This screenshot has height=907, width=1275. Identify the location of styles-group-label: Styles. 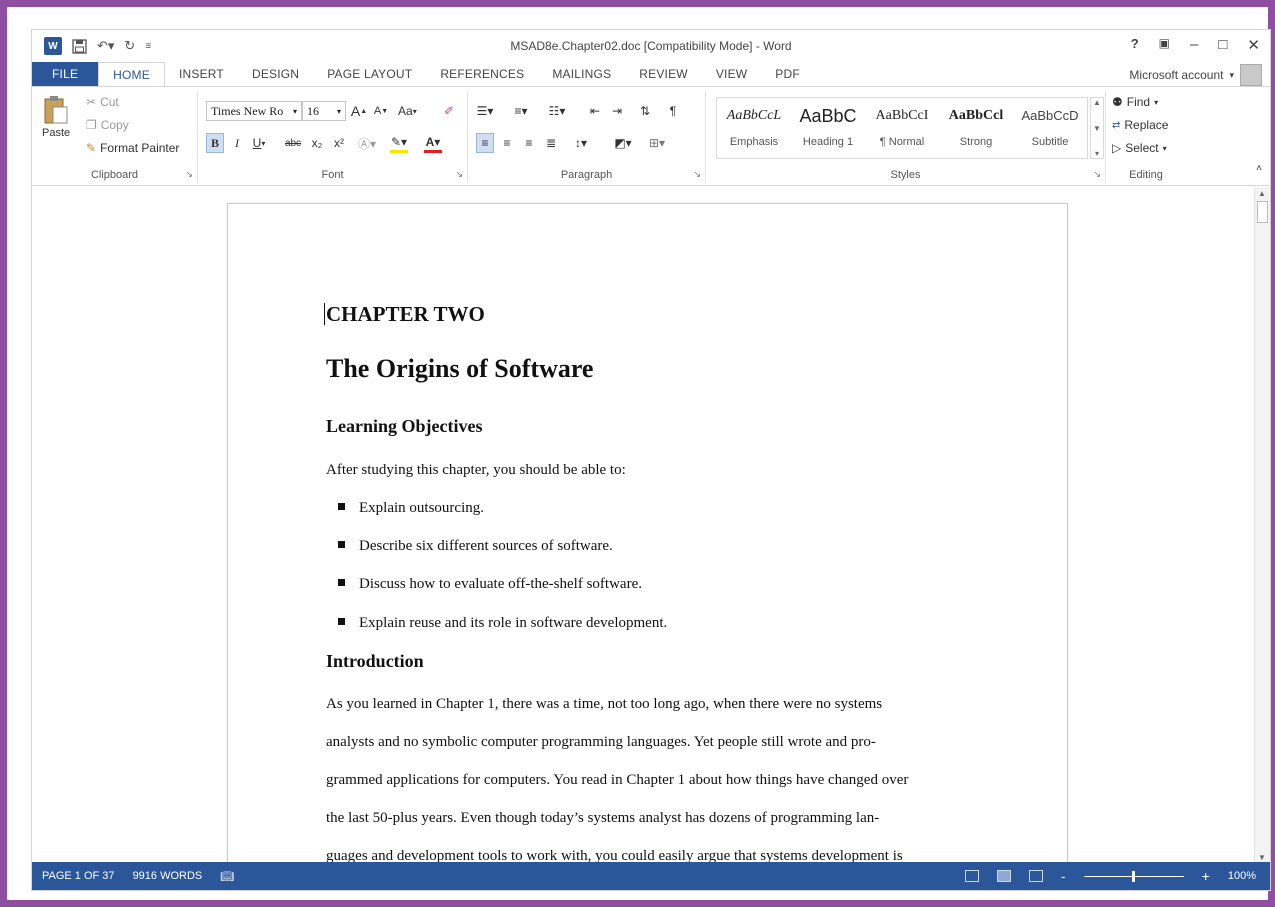
(905, 175).